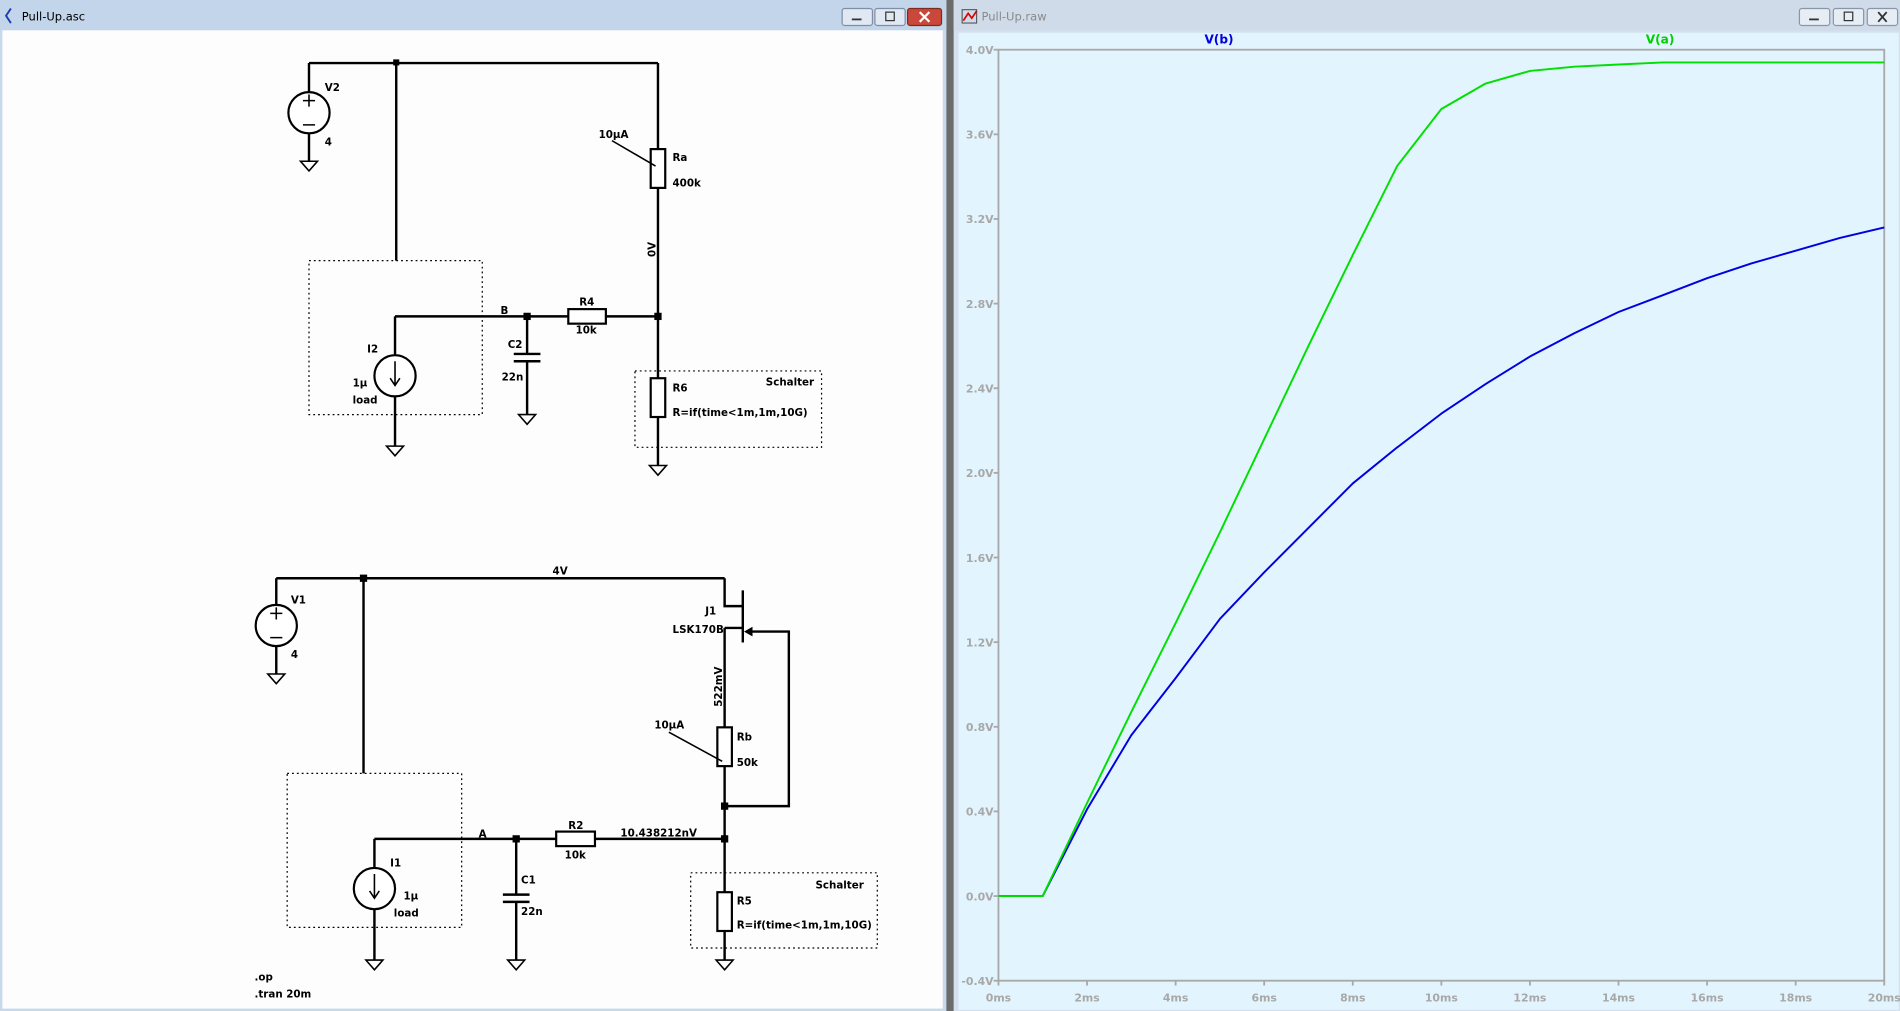 Image resolution: width=1900 pixels, height=1011 pixels. What do you see at coordinates (980, 304) in the screenshot?
I see `y-tick-label: 2.8V` at bounding box center [980, 304].